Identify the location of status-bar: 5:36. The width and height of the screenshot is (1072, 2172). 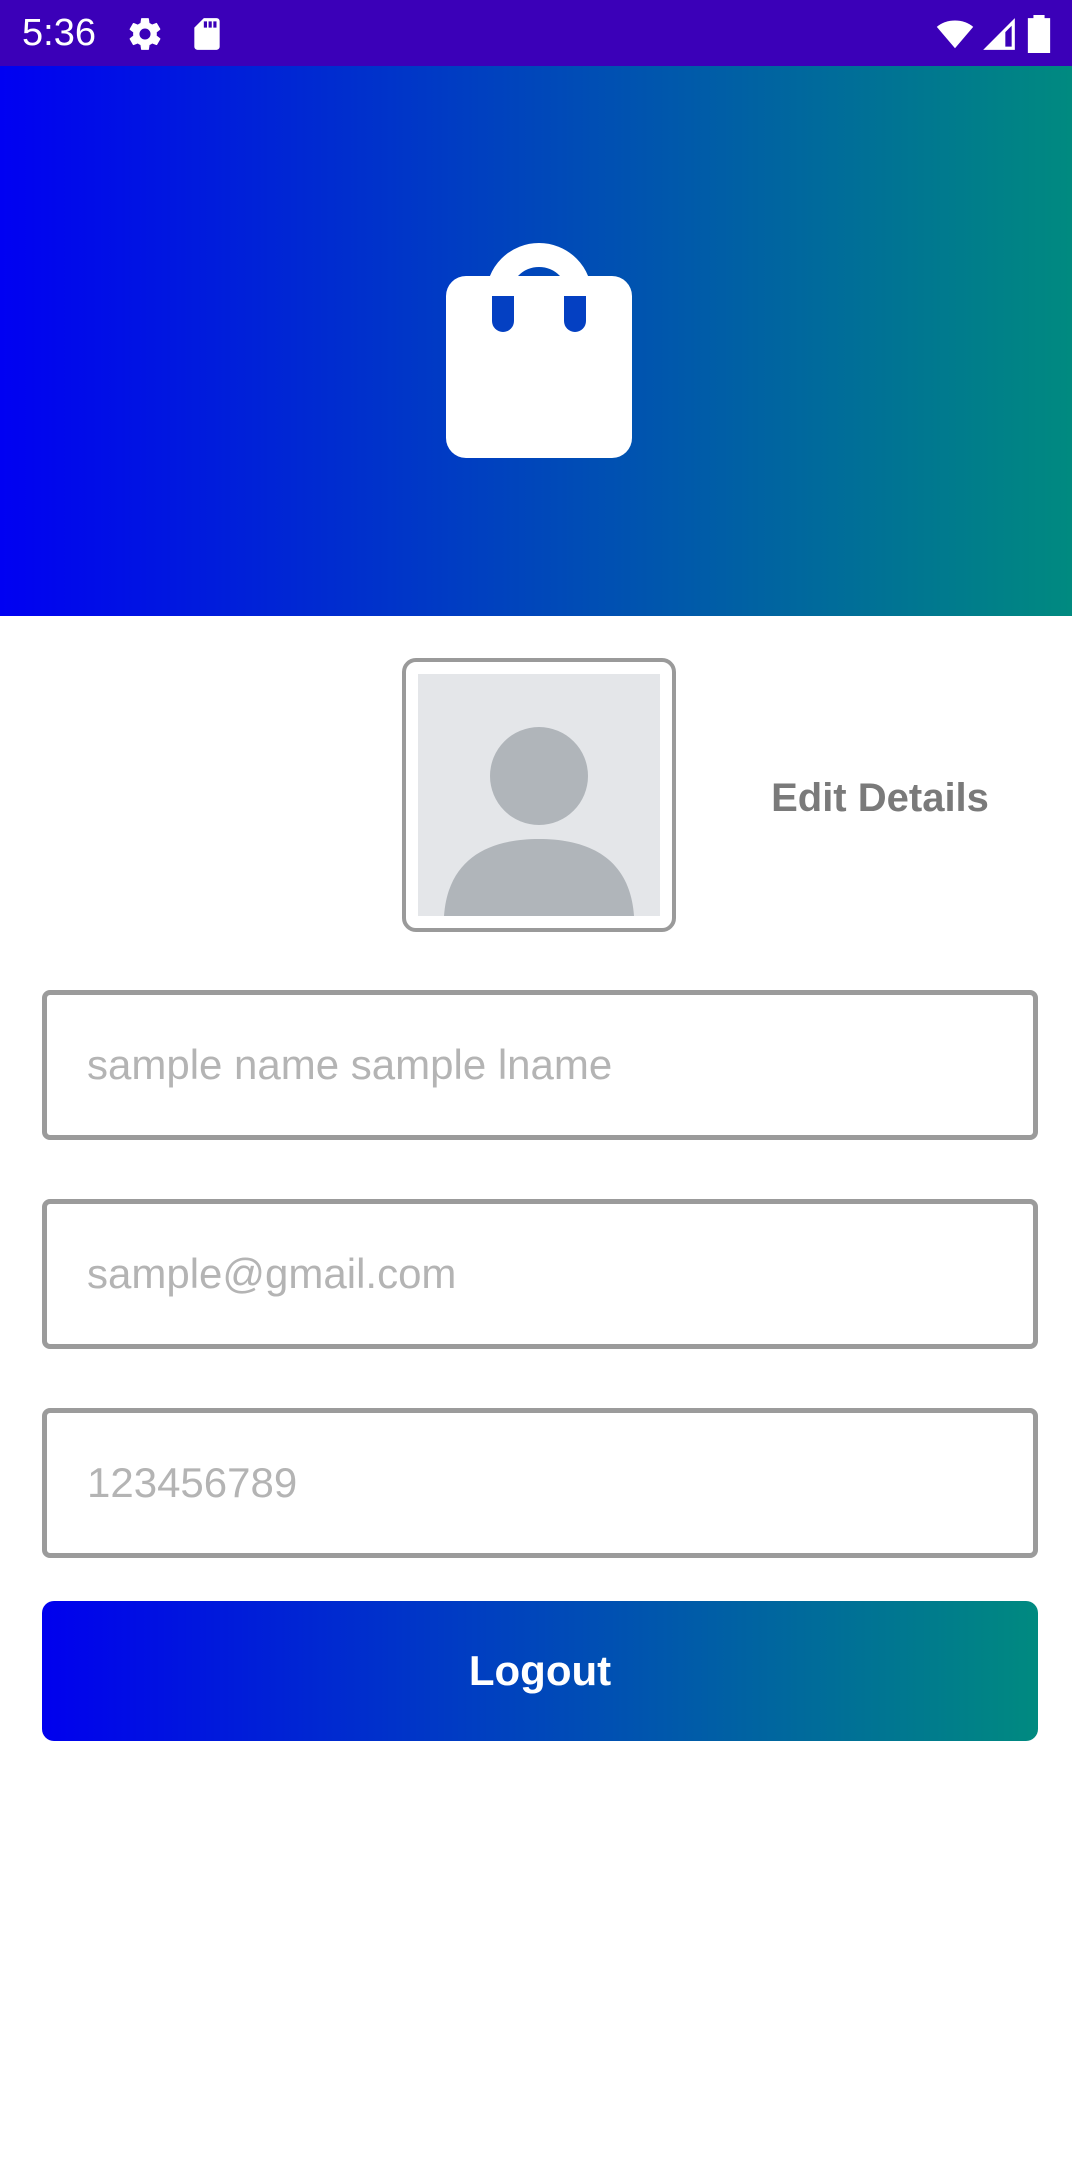
(536, 33).